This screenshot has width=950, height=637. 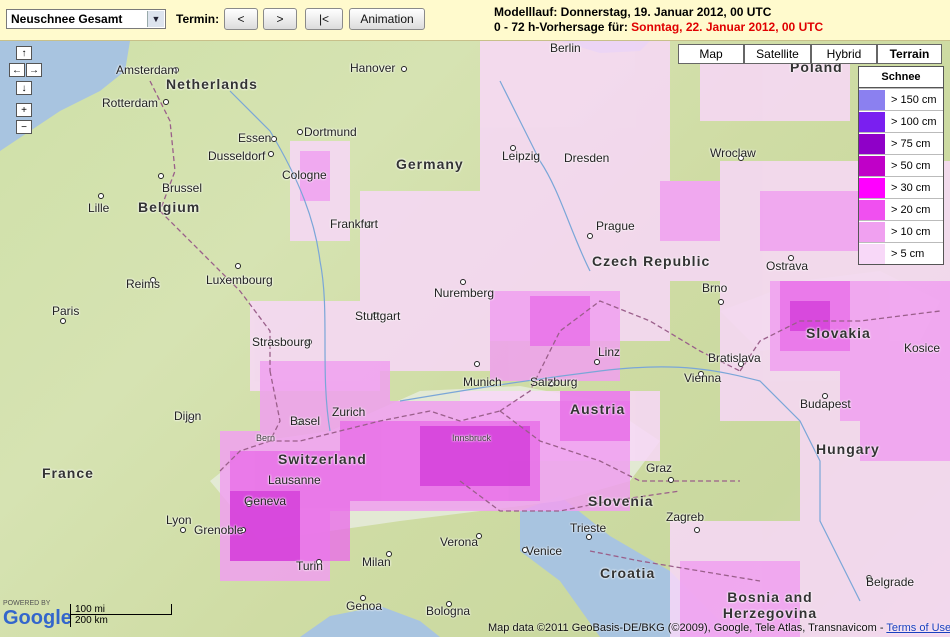 I want to click on legend-row: > 30 cm, so click(x=901, y=187).